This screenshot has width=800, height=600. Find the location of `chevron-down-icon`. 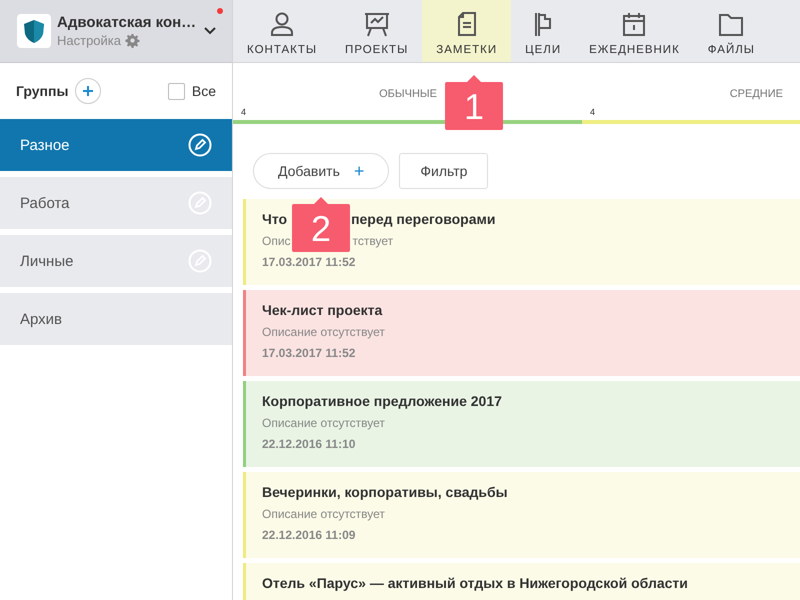

chevron-down-icon is located at coordinates (210, 31).